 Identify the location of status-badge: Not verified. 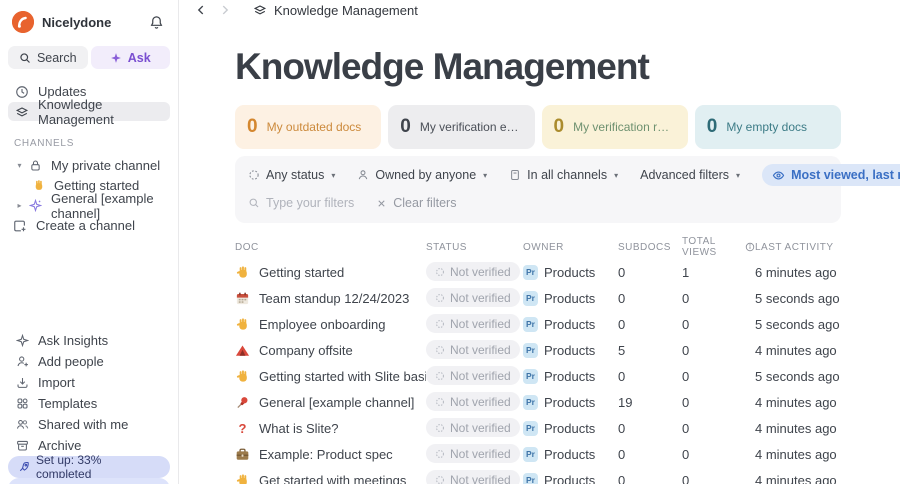
(473, 477).